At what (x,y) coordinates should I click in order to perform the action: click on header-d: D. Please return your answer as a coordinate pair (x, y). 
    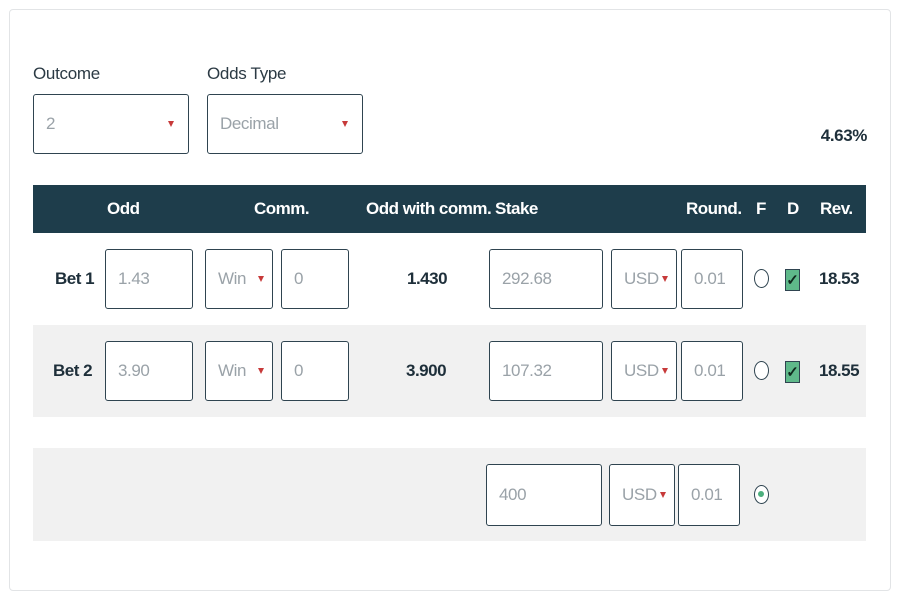
    Looking at the image, I should click on (793, 208).